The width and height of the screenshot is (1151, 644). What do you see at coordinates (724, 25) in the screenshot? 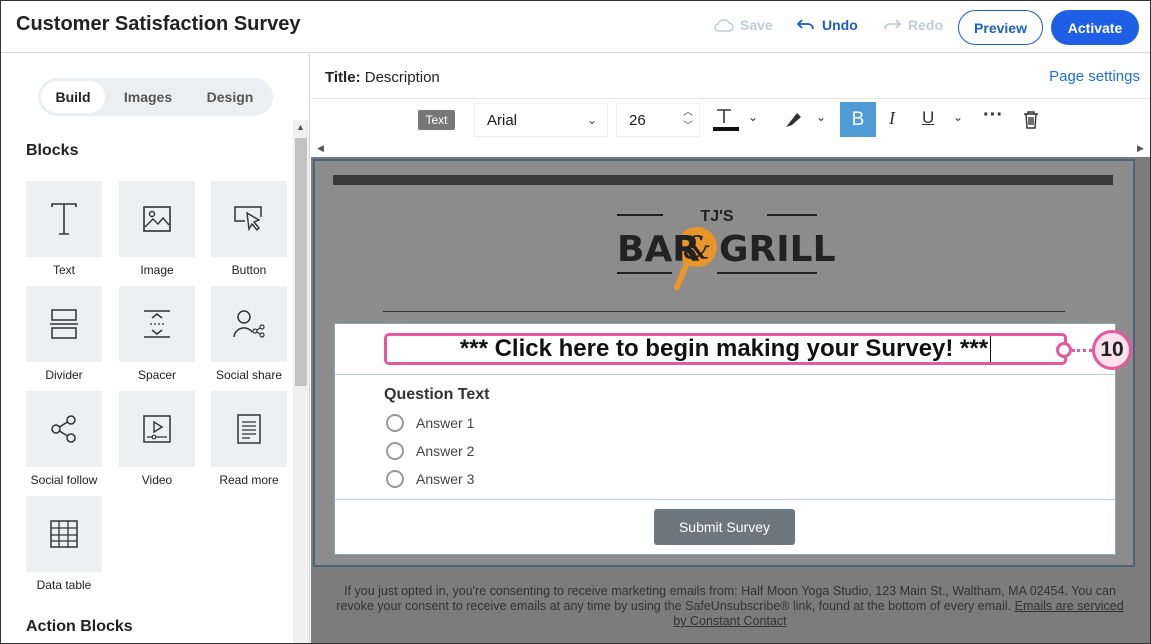
I see `cloud-icon` at bounding box center [724, 25].